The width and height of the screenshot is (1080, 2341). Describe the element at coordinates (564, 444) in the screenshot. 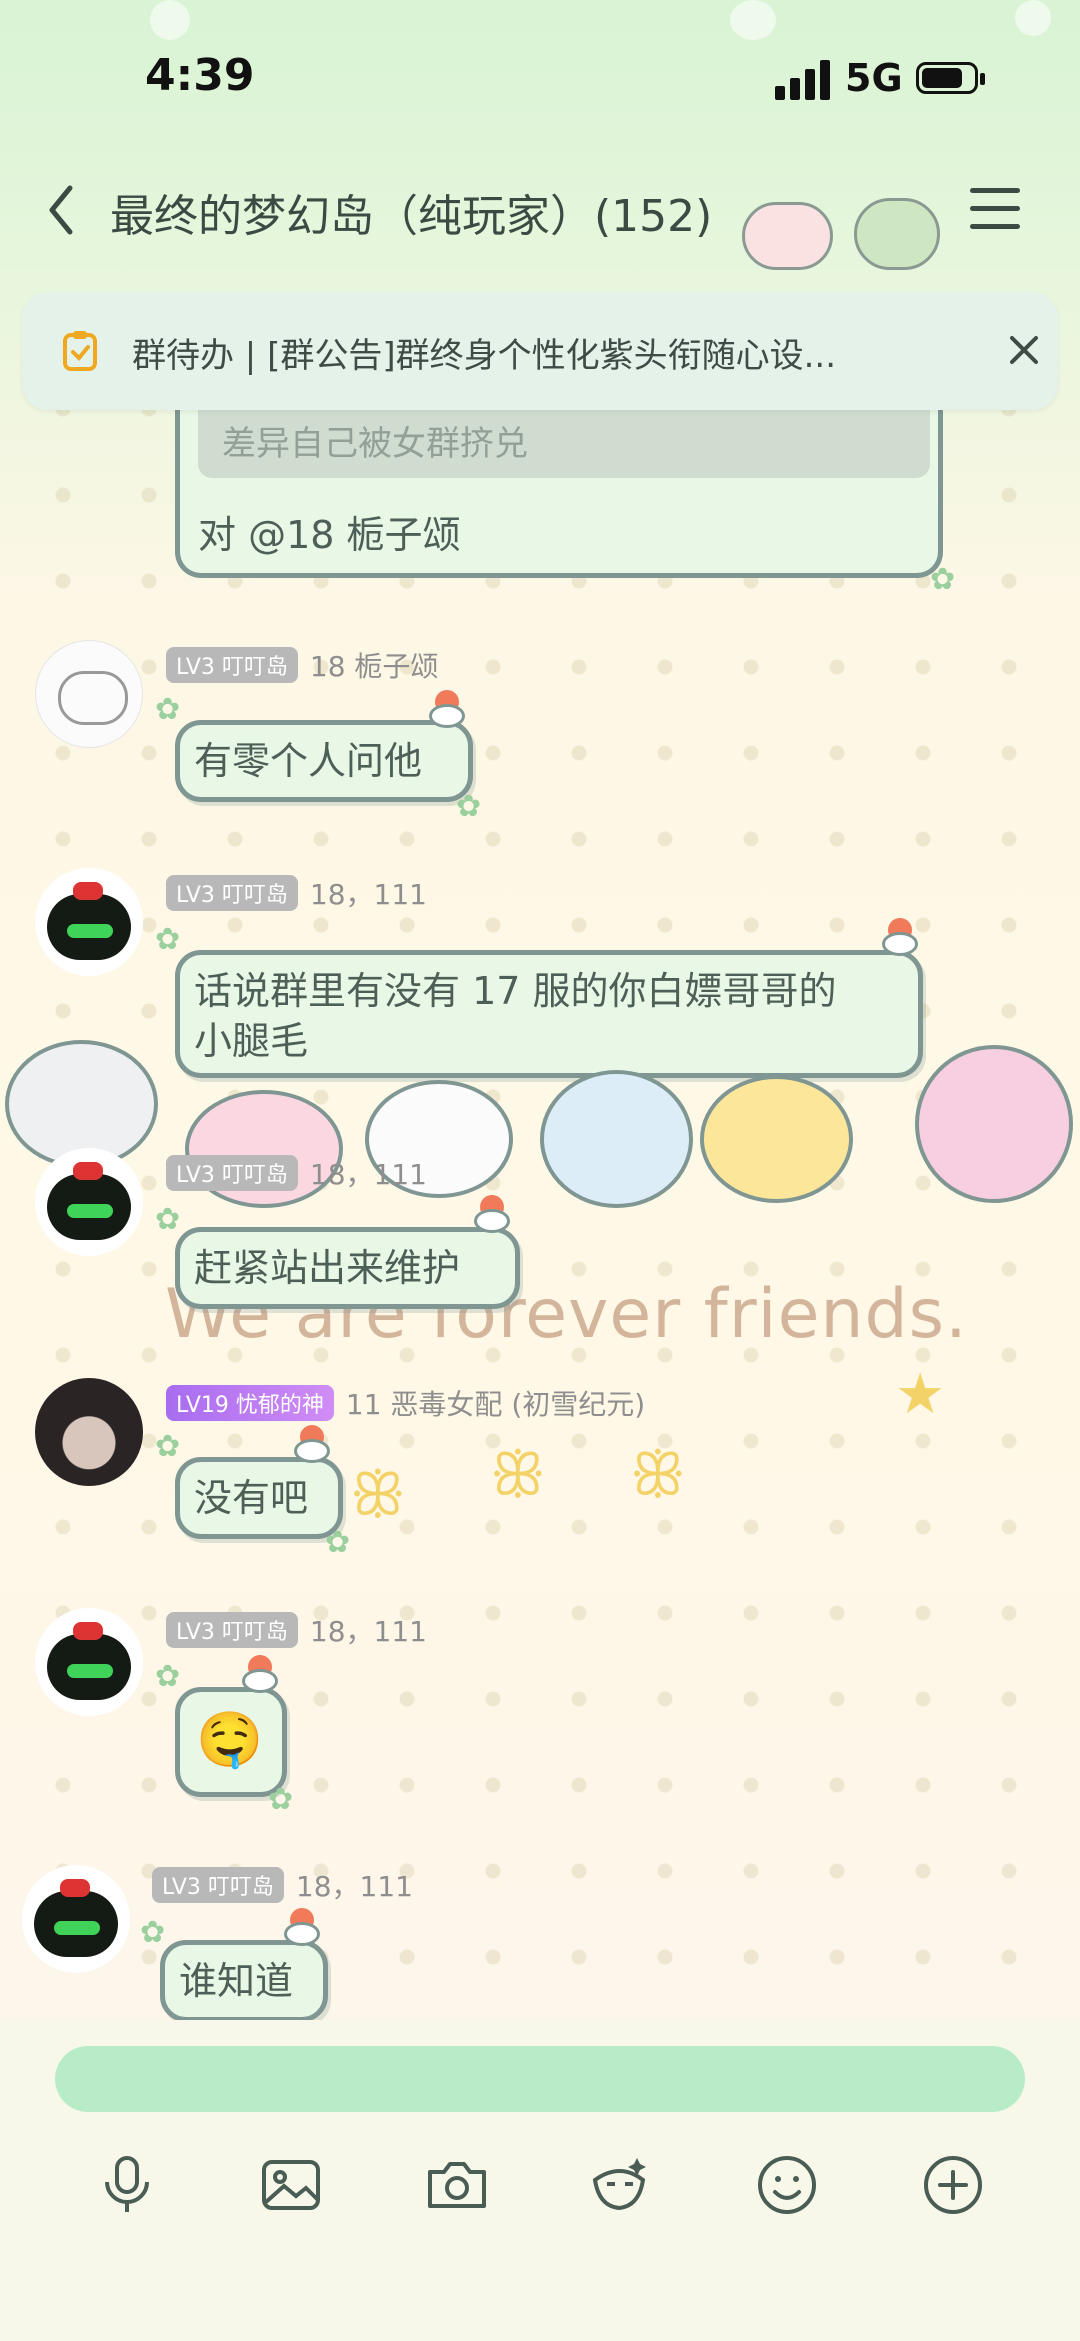

I see `quote-block: 差异自己被女群挤兑` at that location.